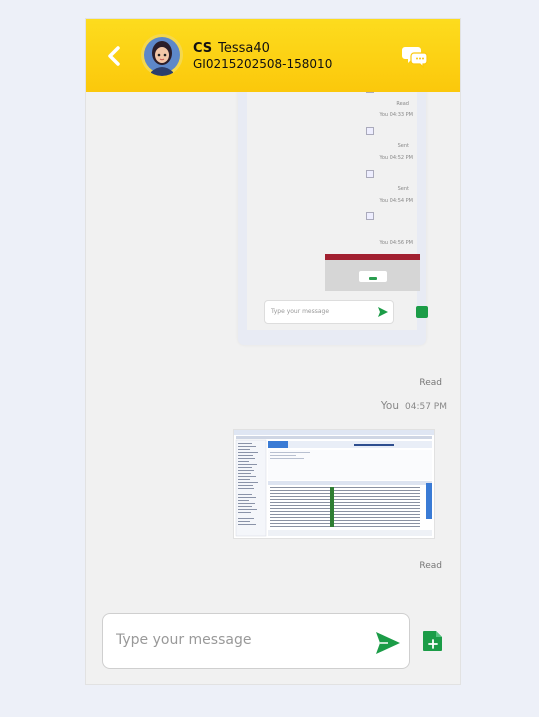 The height and width of the screenshot is (717, 539). I want to click on embedded-message-input: Type your message, so click(329, 312).